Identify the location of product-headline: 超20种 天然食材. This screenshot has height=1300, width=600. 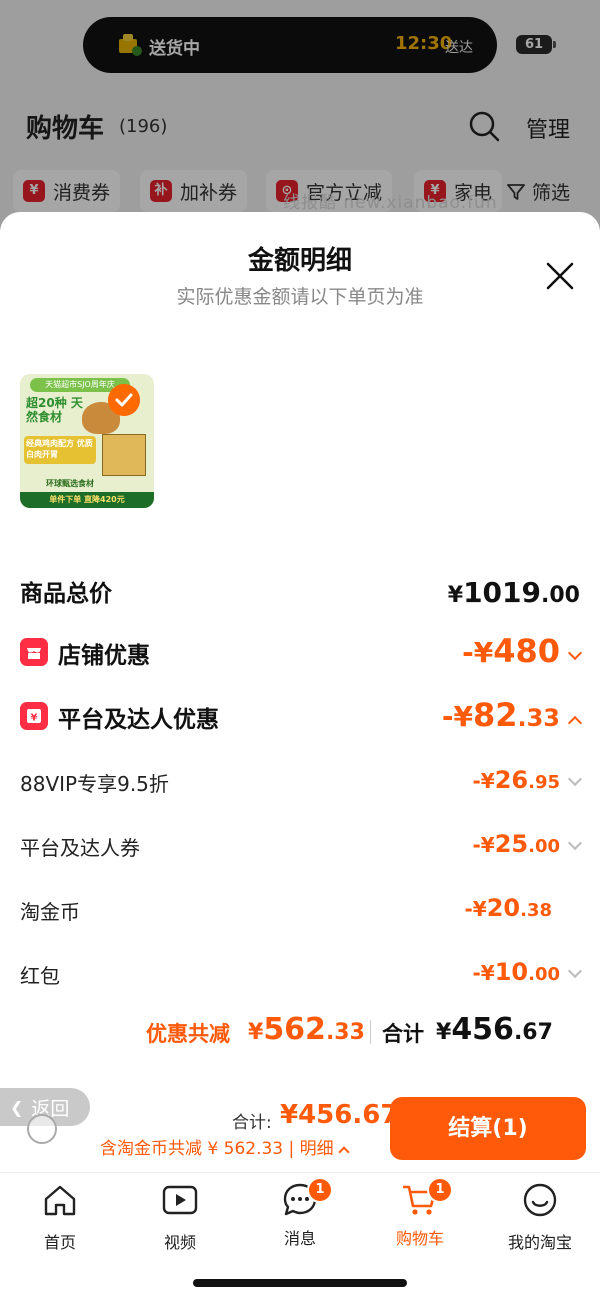
(54, 410).